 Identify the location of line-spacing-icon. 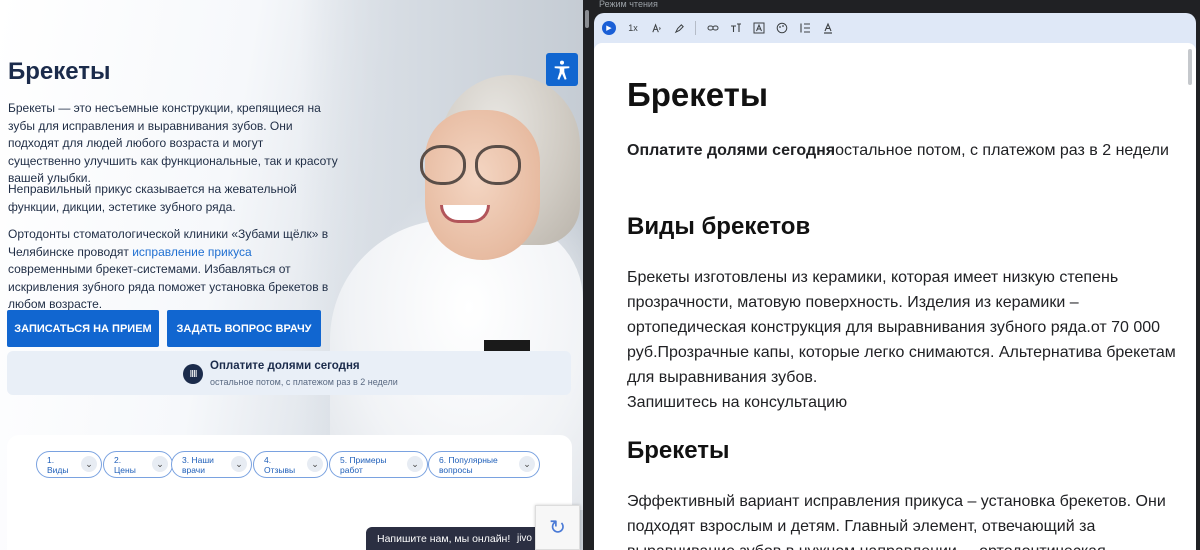
(805, 28).